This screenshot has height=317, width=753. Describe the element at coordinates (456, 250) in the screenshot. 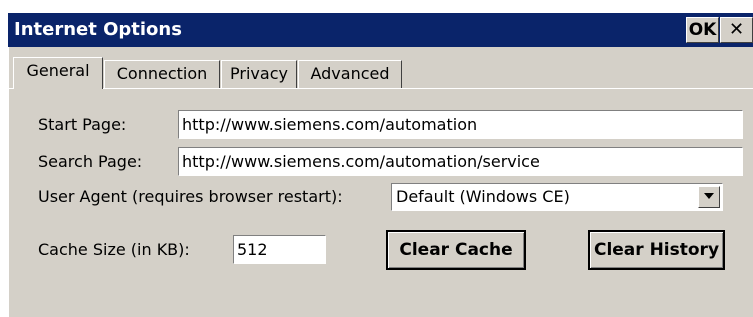

I see `clear-cache-button: Clear Cache` at that location.